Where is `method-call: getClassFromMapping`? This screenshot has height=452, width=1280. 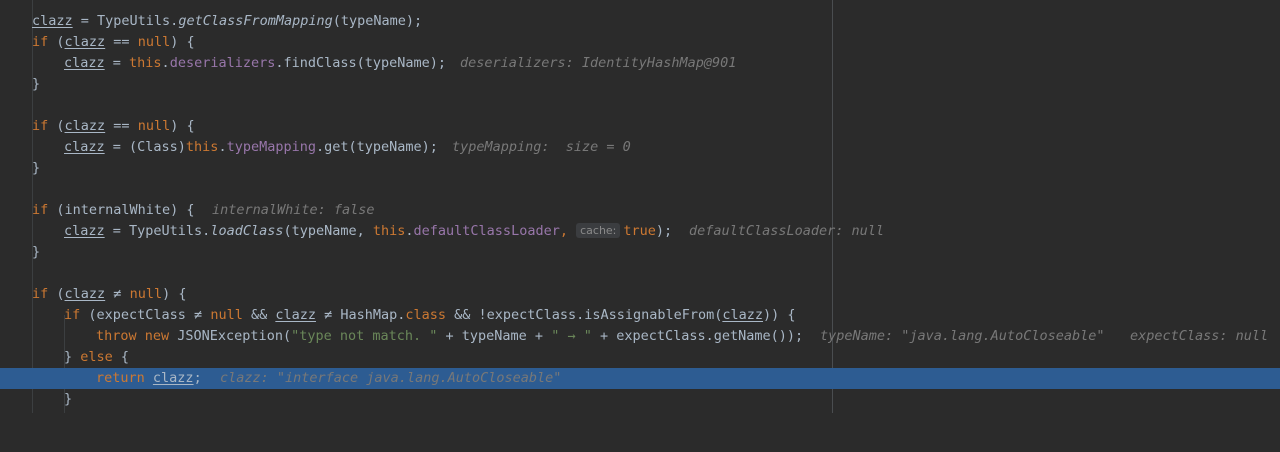 method-call: getClassFromMapping is located at coordinates (255, 21).